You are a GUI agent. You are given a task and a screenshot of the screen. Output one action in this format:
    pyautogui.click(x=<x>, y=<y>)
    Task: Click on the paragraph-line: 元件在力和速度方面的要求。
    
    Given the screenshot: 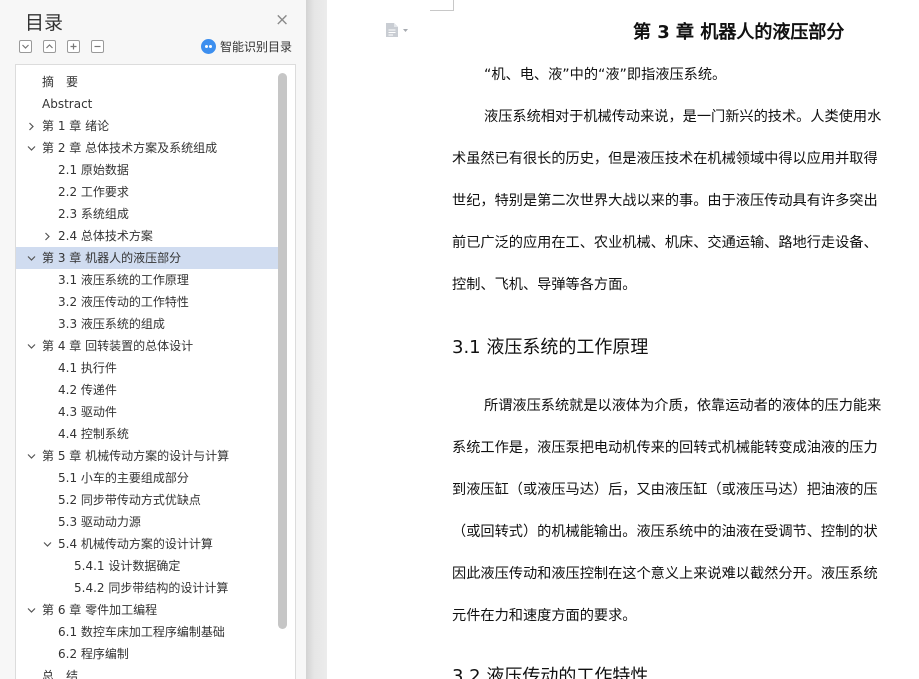 What is the action you would take?
    pyautogui.click(x=544, y=616)
    